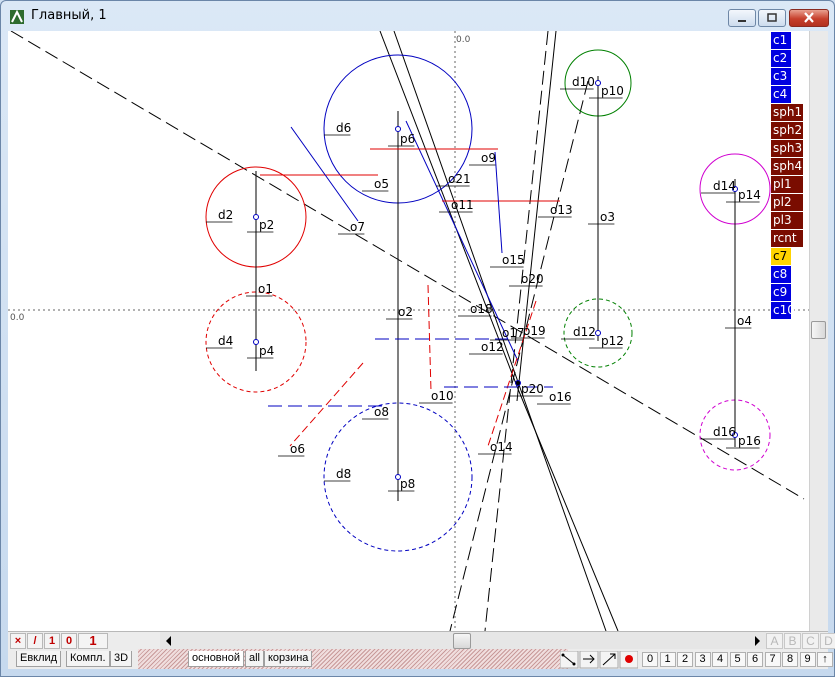 This screenshot has width=835, height=677. Describe the element at coordinates (774, 641) in the screenshot. I see `view-a-button: A` at that location.